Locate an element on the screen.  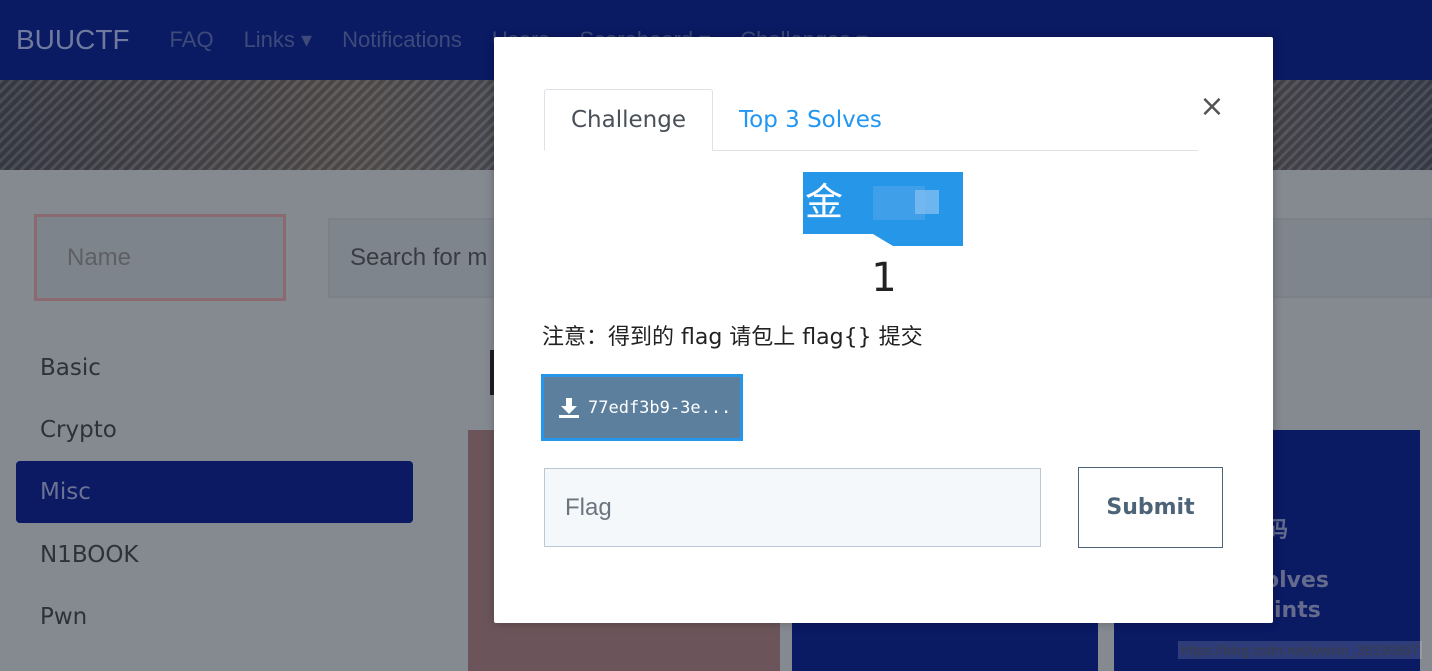
nav-notifications: Notifications is located at coordinates (402, 40).